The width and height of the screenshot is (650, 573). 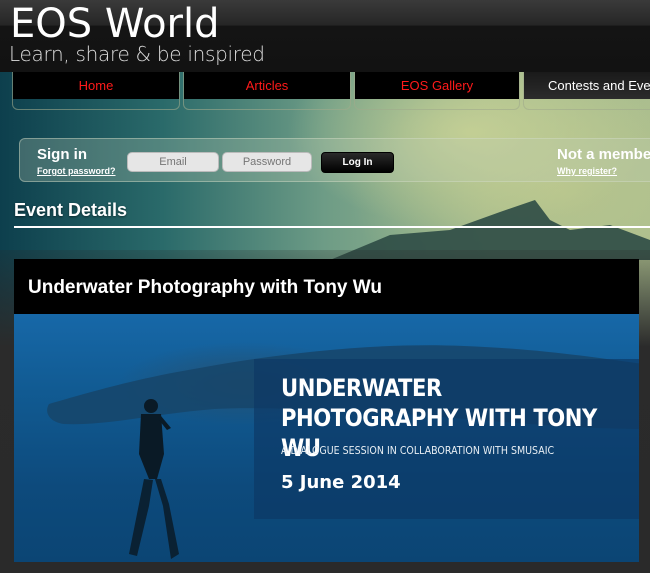 What do you see at coordinates (325, 36) in the screenshot?
I see `site-header: EOS World Learn, share & be inspired` at bounding box center [325, 36].